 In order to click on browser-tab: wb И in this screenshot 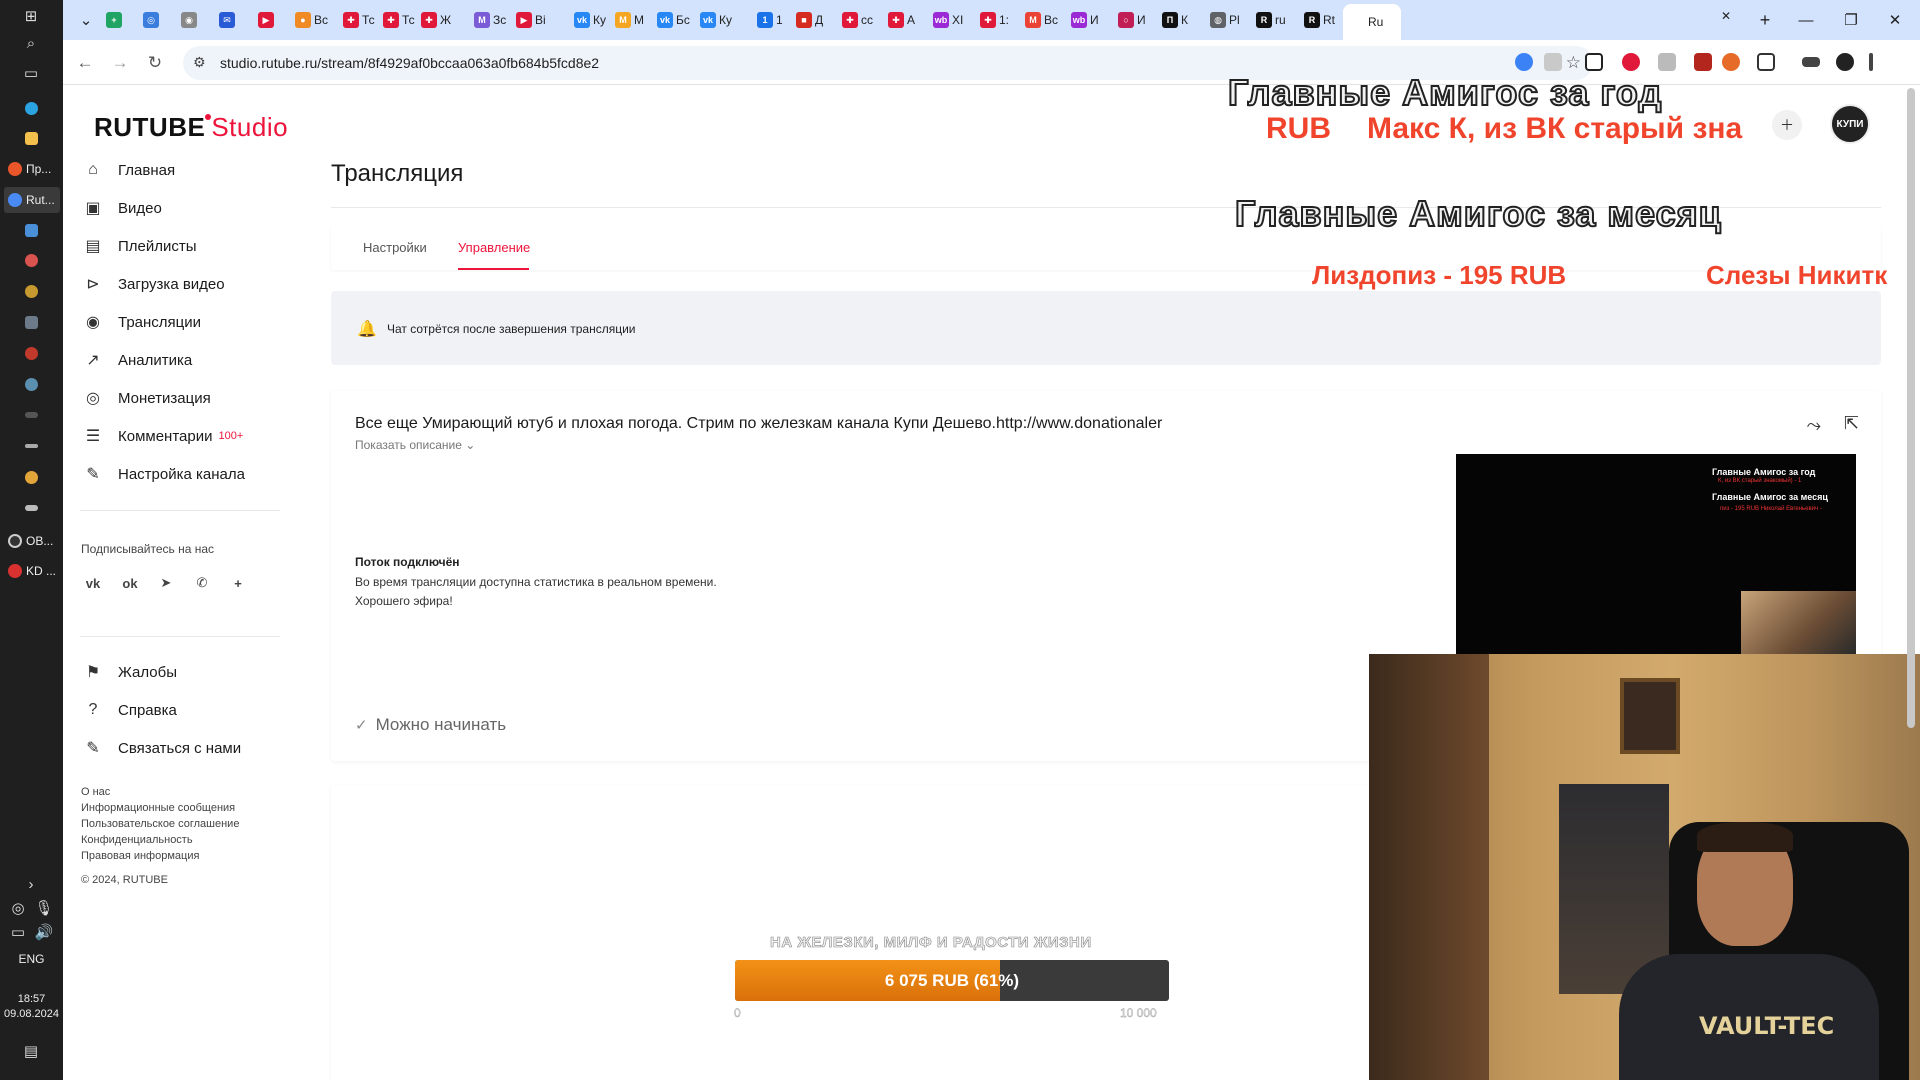, I will do `click(1086, 20)`.